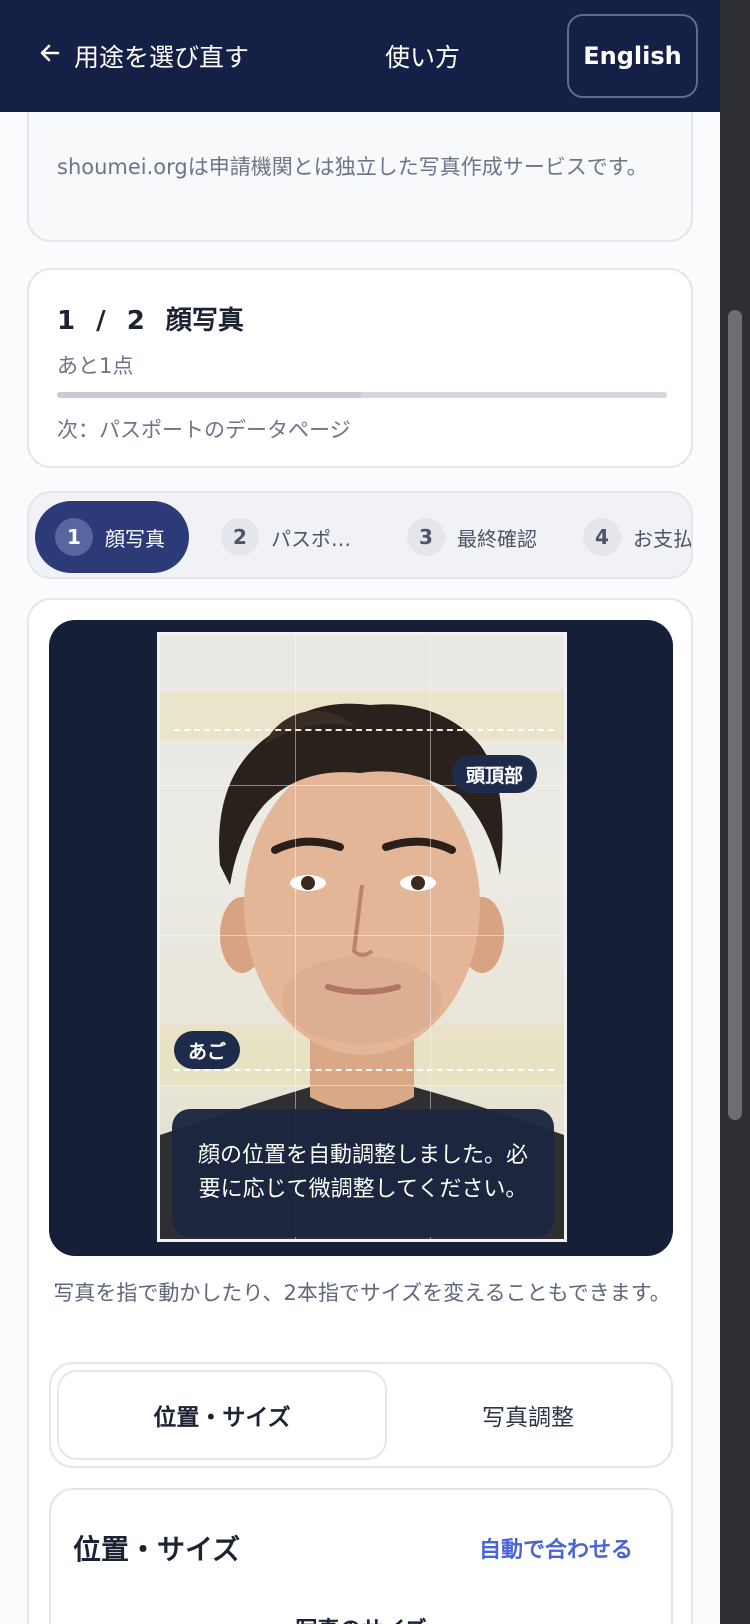  What do you see at coordinates (735, 715) in the screenshot?
I see `scrollbar-thumb` at bounding box center [735, 715].